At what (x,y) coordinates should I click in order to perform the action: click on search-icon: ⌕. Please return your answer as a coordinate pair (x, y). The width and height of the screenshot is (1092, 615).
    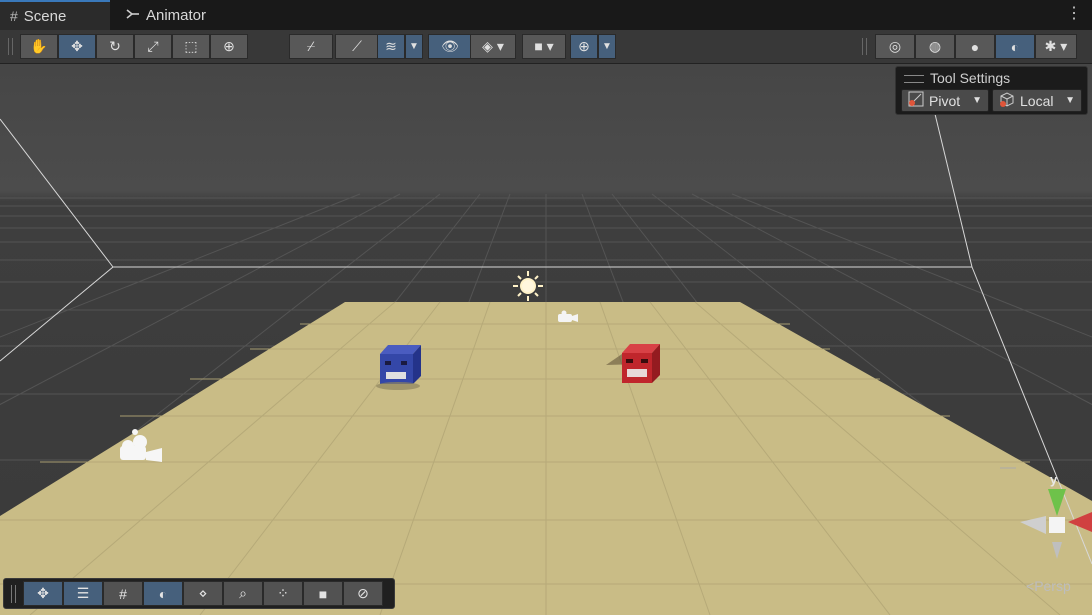
    Looking at the image, I should click on (243, 593).